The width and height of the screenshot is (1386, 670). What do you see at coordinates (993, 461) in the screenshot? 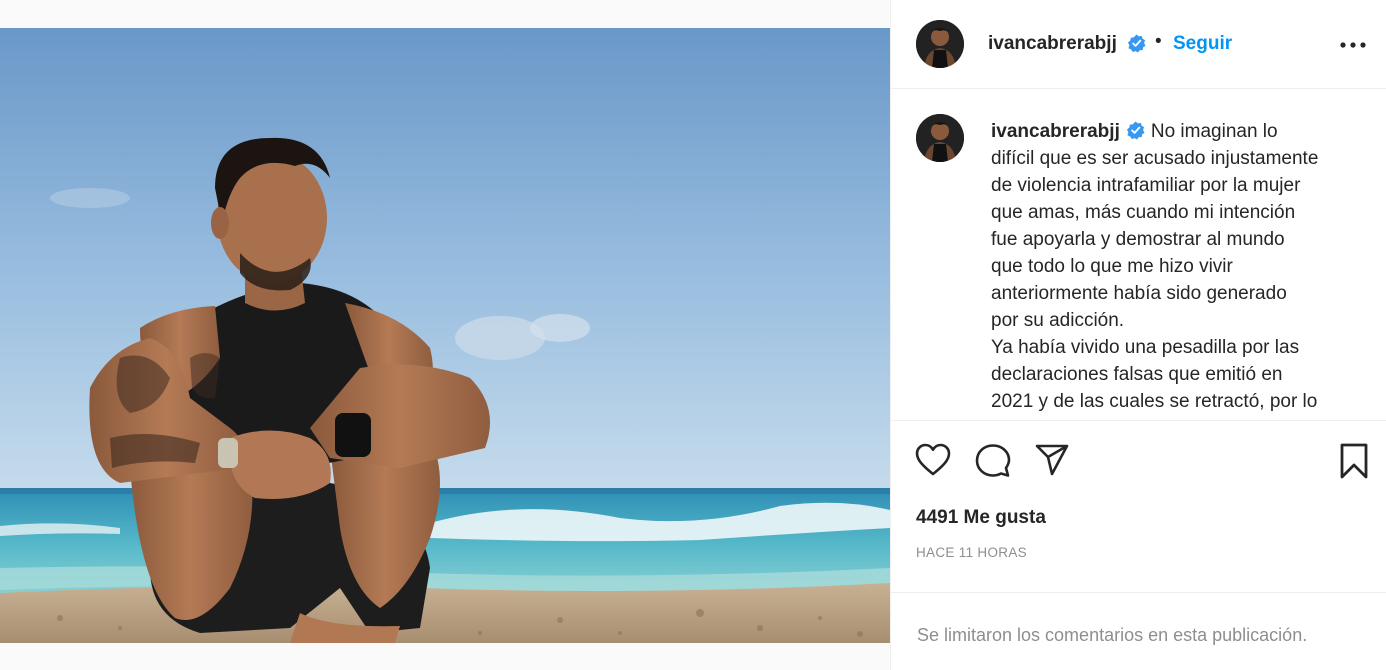
I see `comment-icon` at bounding box center [993, 461].